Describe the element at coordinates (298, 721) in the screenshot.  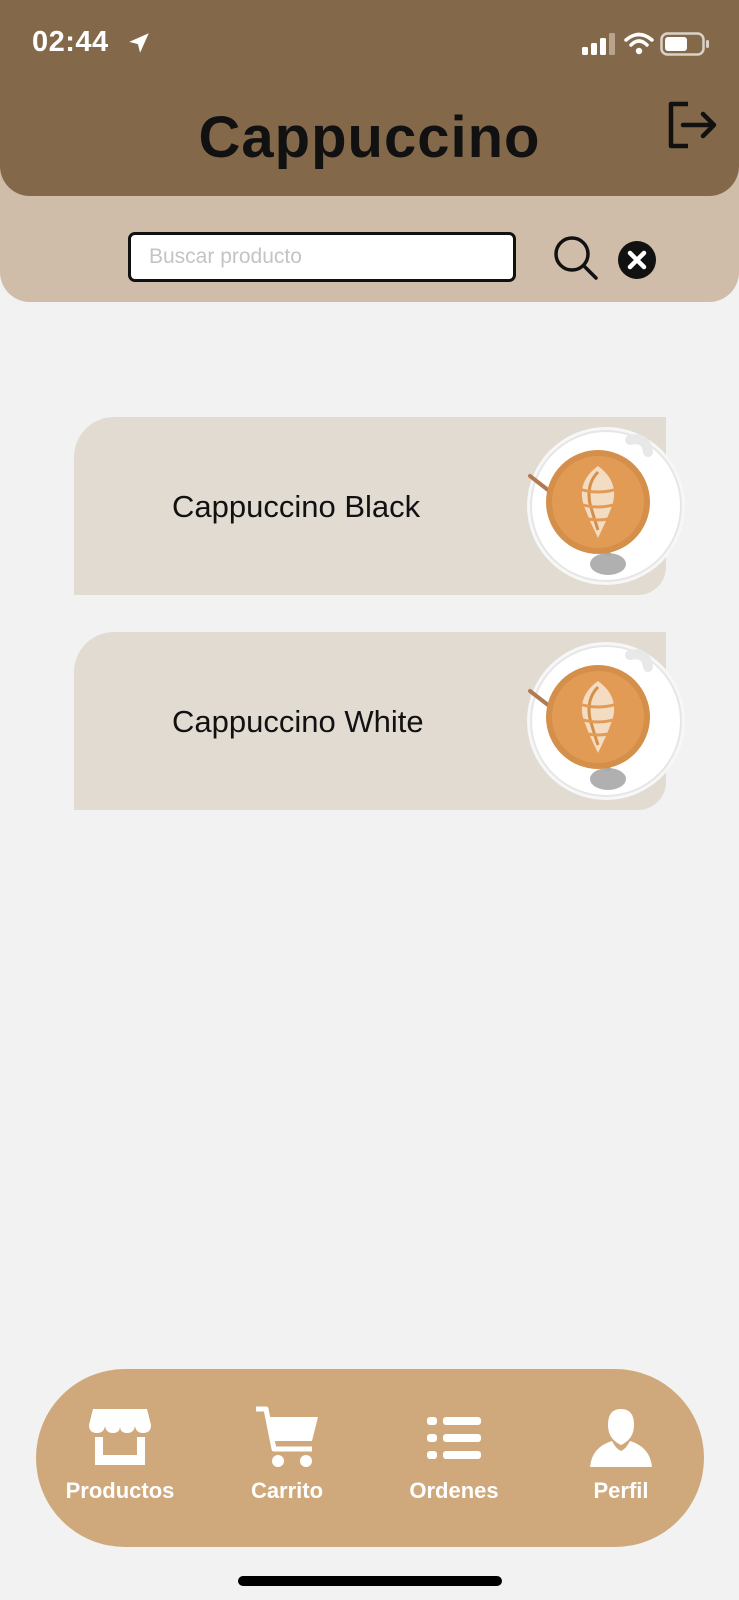
I see `product-name: Cappuccino White` at that location.